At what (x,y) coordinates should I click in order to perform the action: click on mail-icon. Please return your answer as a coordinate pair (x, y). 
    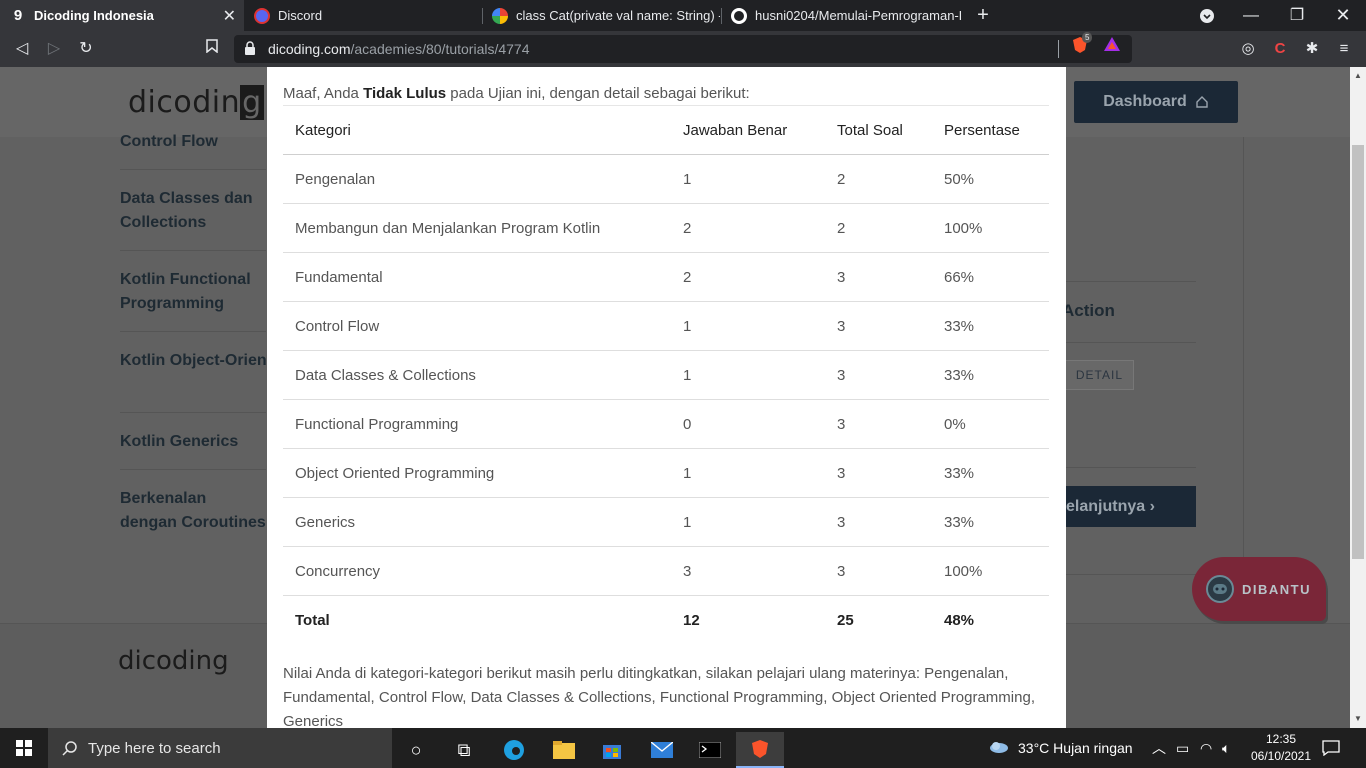
    Looking at the image, I should click on (662, 750).